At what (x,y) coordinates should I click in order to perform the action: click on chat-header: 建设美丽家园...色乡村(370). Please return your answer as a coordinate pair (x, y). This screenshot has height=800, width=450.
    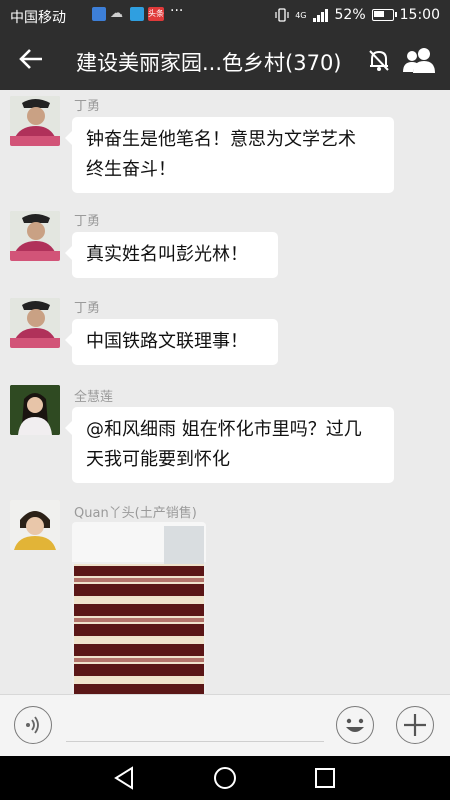
    Looking at the image, I should click on (225, 60).